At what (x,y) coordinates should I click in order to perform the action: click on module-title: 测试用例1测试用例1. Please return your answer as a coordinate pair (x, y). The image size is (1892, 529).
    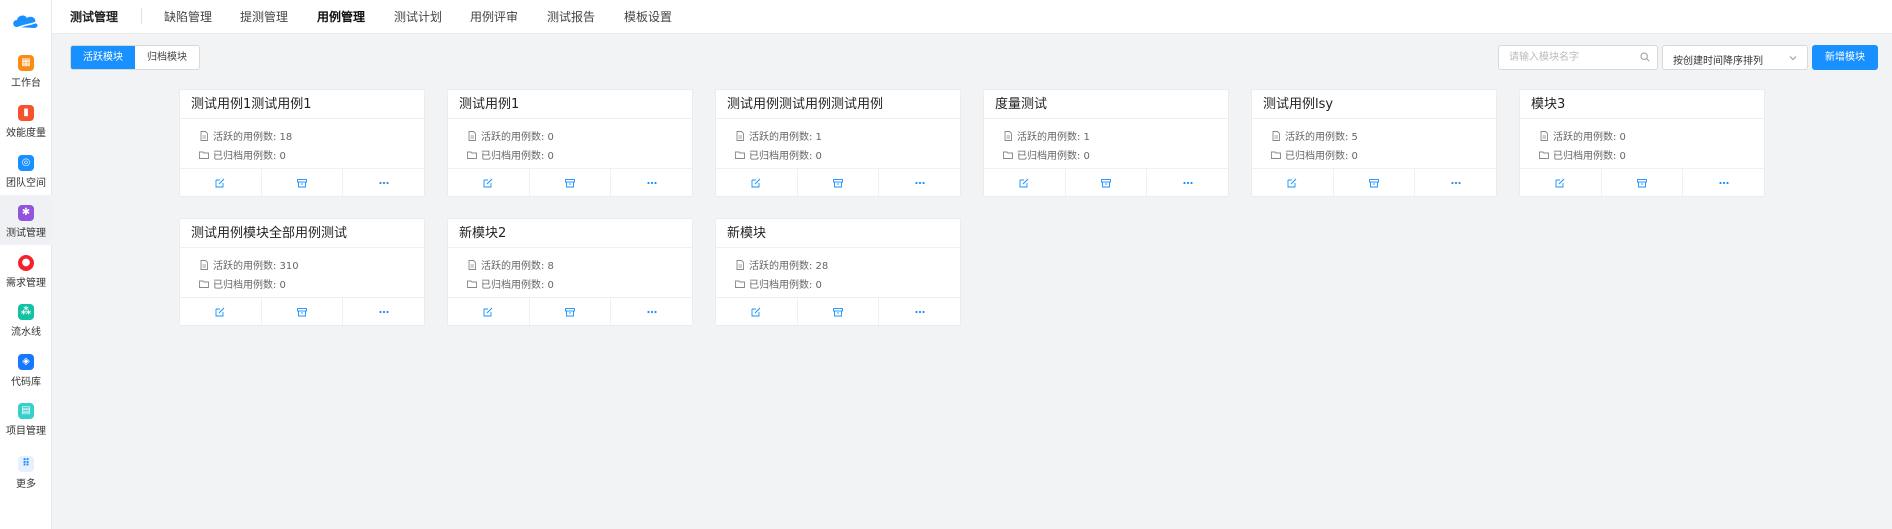
    Looking at the image, I should click on (302, 104).